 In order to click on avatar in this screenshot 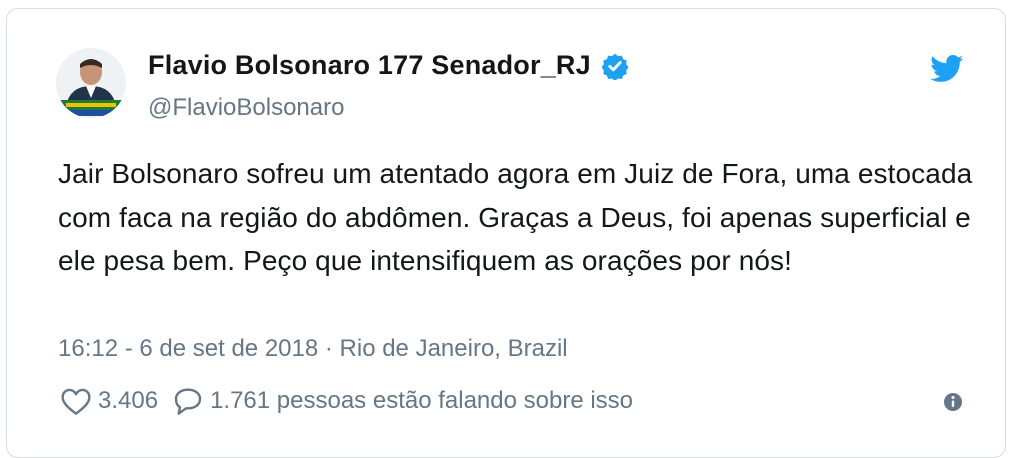, I will do `click(91, 83)`.